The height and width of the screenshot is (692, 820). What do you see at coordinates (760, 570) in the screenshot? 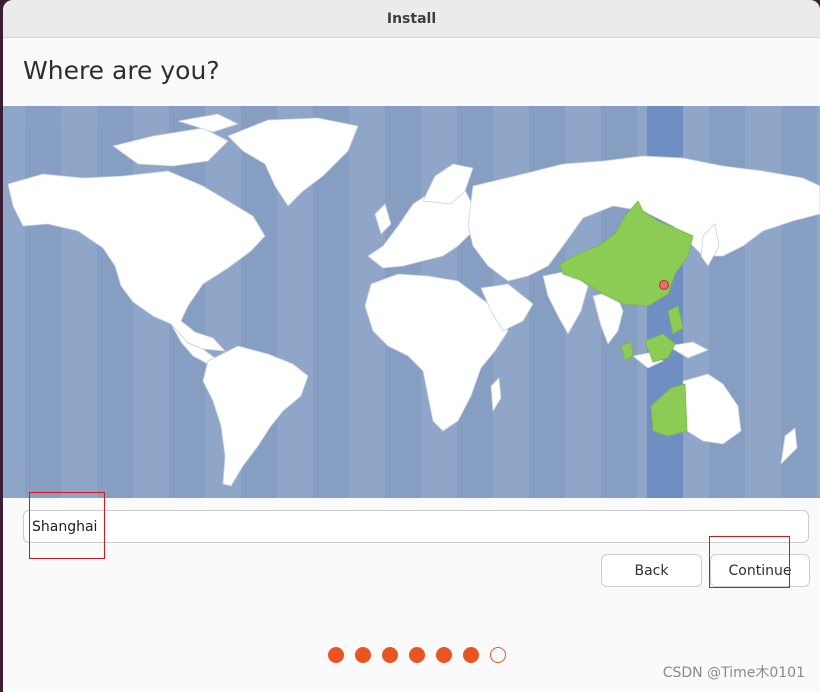
I see `continue-button: Continue` at bounding box center [760, 570].